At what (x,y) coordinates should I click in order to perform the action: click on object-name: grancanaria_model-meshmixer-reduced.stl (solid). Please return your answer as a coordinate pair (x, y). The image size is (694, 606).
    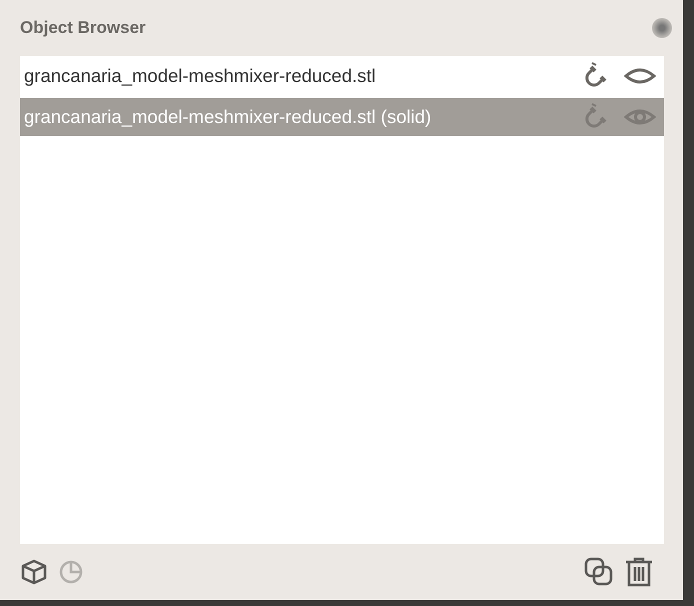
    Looking at the image, I should click on (228, 117).